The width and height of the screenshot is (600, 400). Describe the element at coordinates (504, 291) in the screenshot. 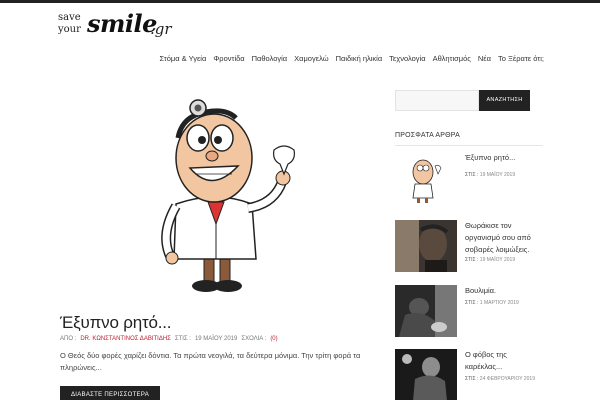

I see `recent-post-title: Βουλιμία.` at that location.